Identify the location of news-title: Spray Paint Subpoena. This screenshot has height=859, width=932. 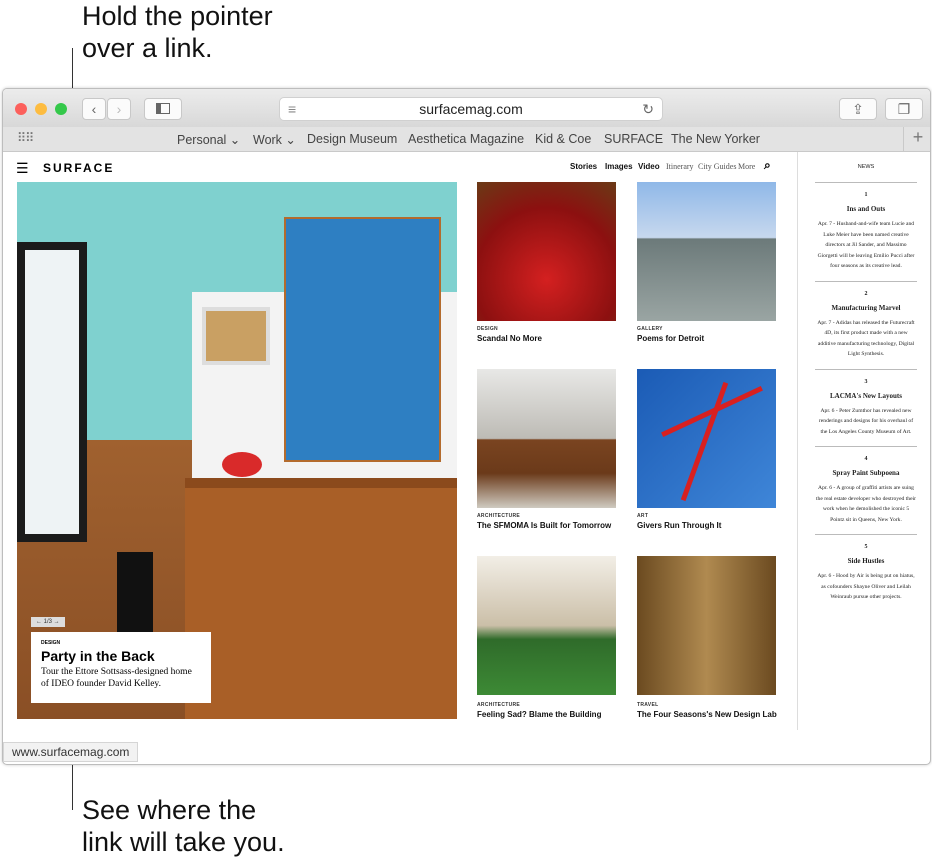
(866, 473).